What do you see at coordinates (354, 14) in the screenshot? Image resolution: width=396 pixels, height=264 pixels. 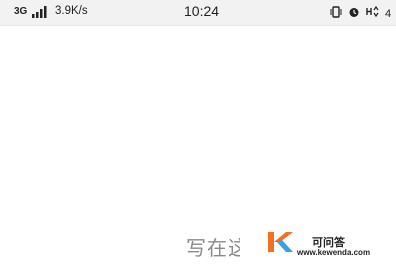 I see `alarm-icon` at bounding box center [354, 14].